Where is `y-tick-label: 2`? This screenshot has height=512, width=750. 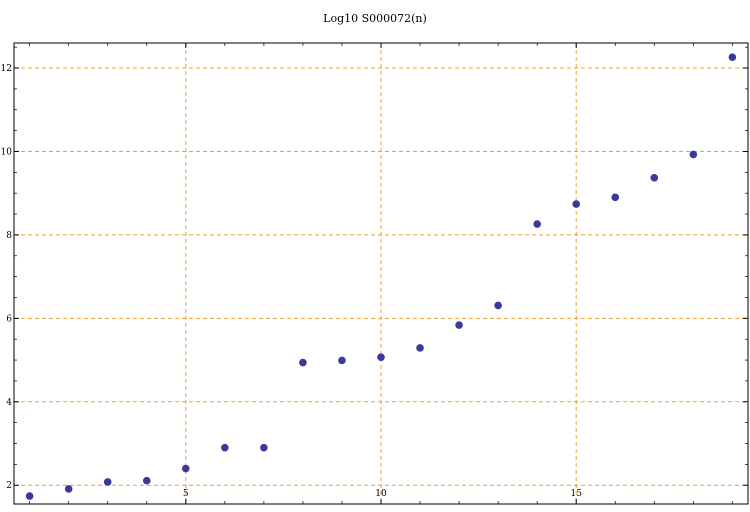
y-tick-label: 2 is located at coordinates (9, 486).